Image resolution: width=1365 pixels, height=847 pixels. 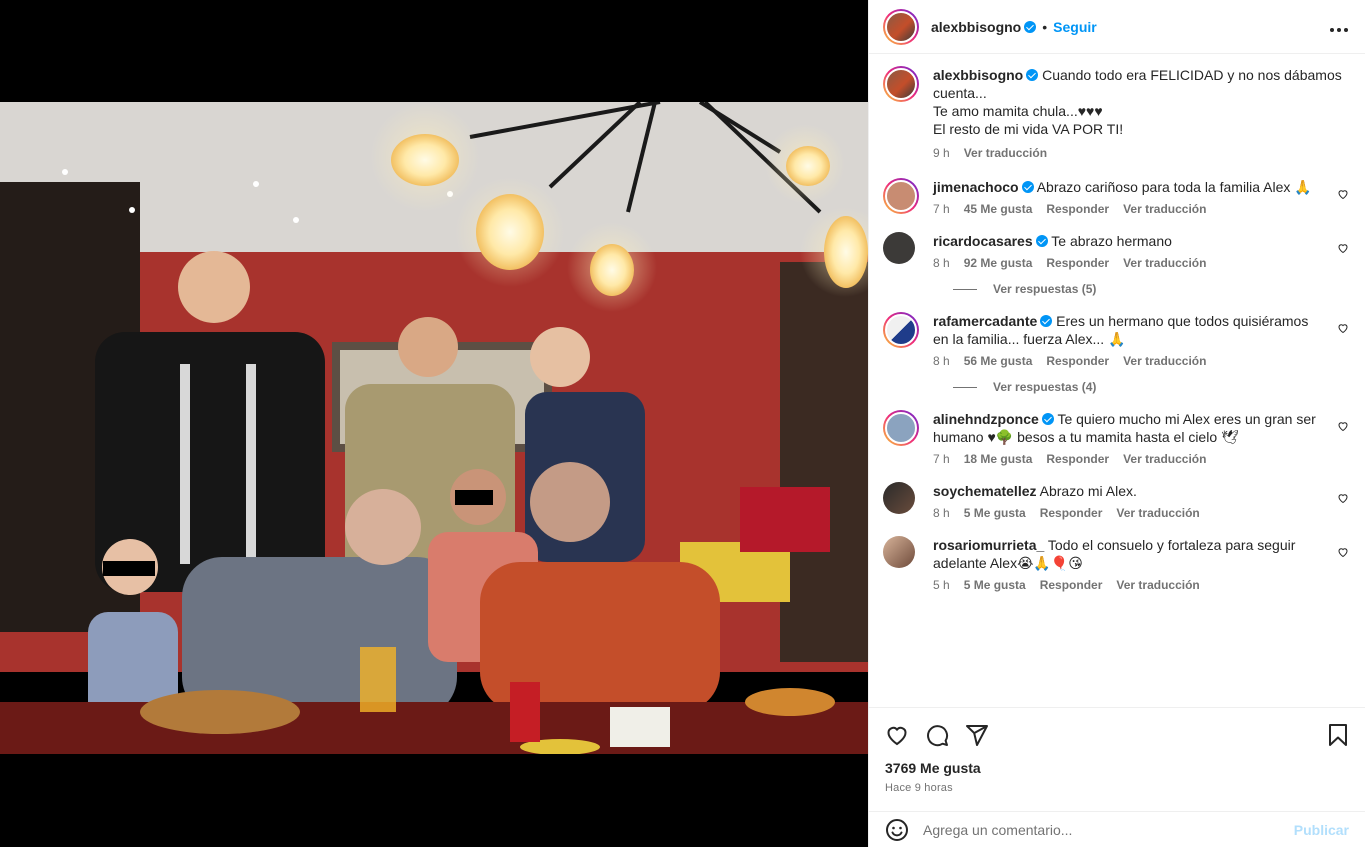 I want to click on comment-likes: 18 Me gusta, so click(x=998, y=459).